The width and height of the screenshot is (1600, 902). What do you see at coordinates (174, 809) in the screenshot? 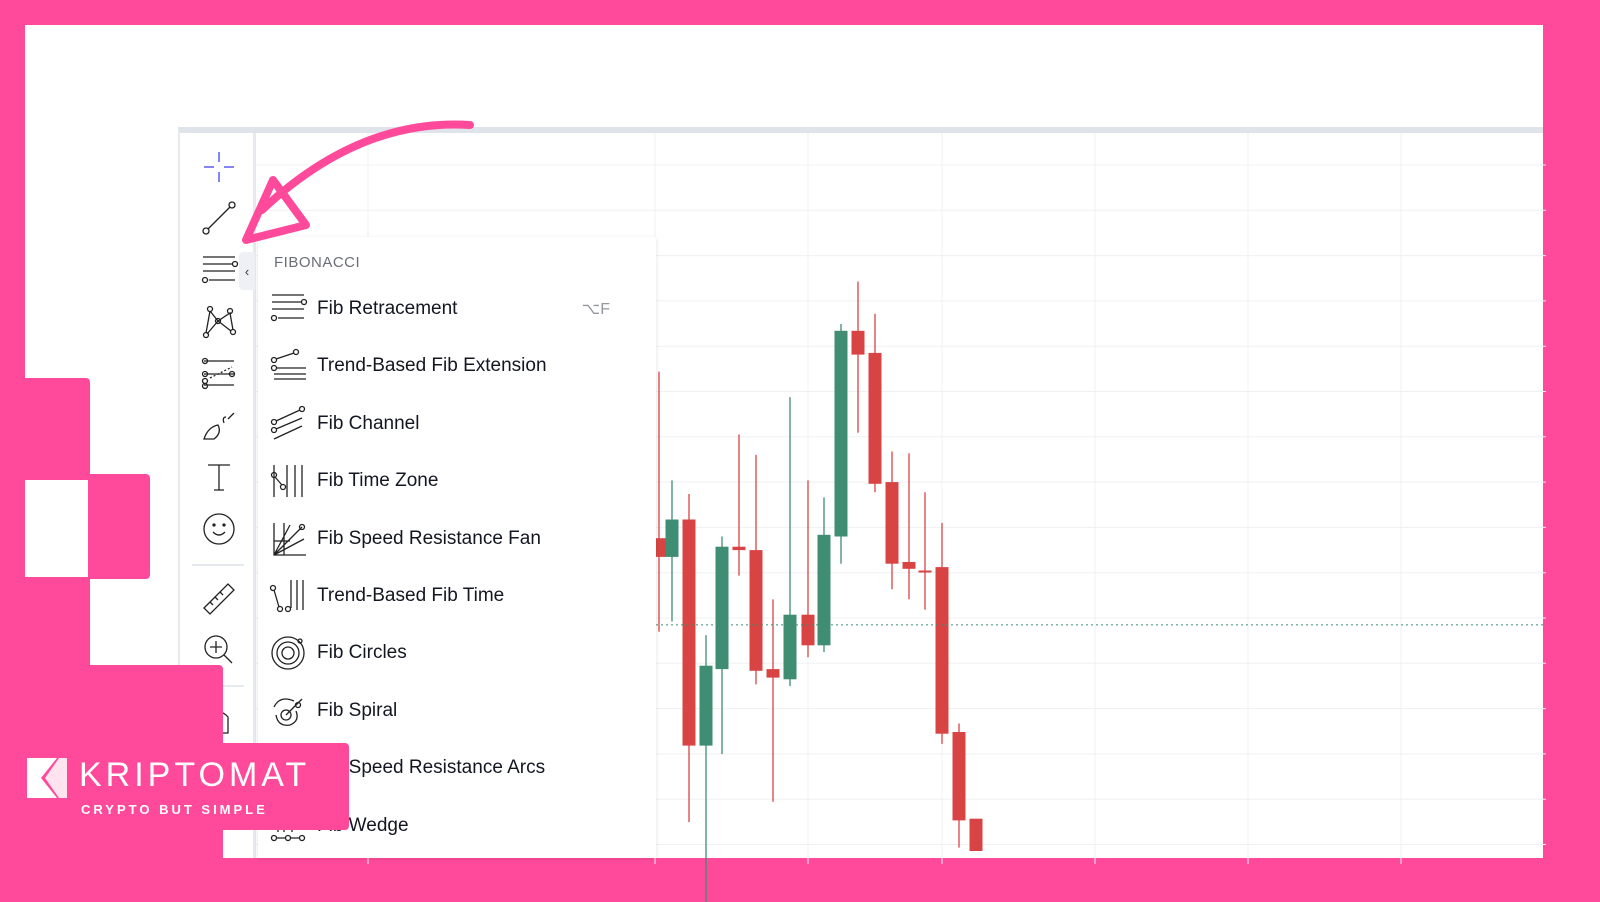
I see `brand-tagline: CRYPTO BUT SIMPLE` at bounding box center [174, 809].